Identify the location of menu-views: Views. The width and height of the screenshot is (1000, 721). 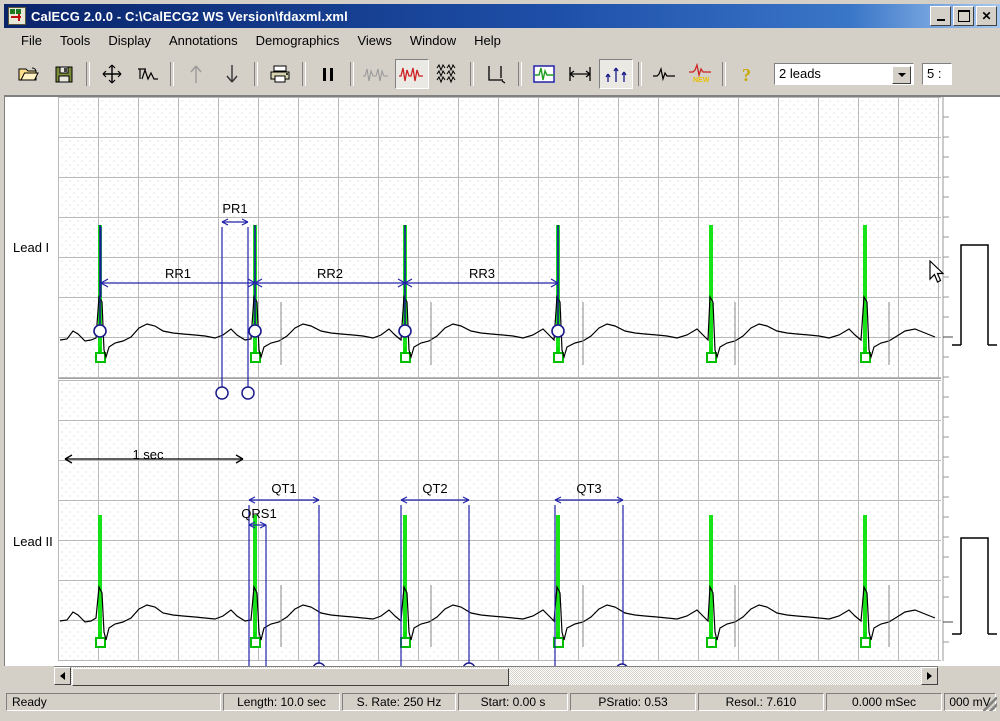
(374, 40).